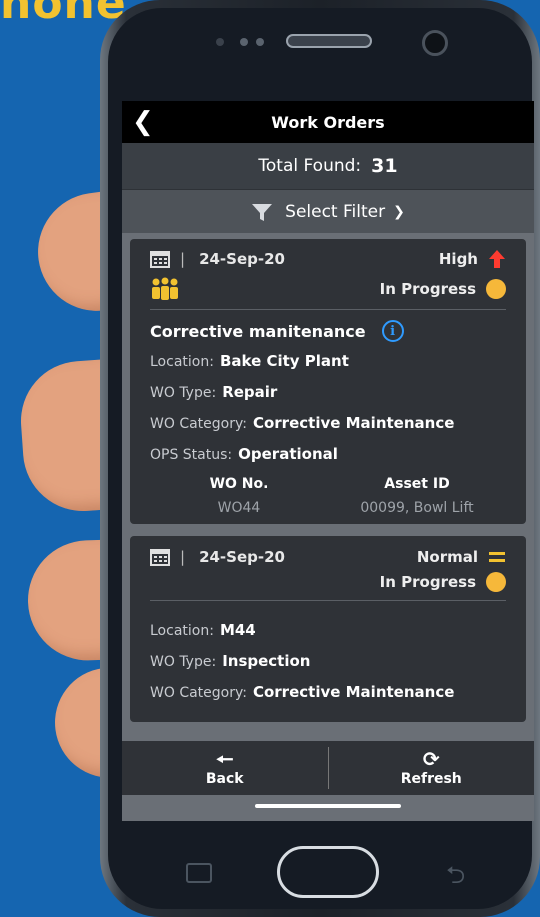  What do you see at coordinates (497, 557) in the screenshot?
I see `equals-icon` at bounding box center [497, 557].